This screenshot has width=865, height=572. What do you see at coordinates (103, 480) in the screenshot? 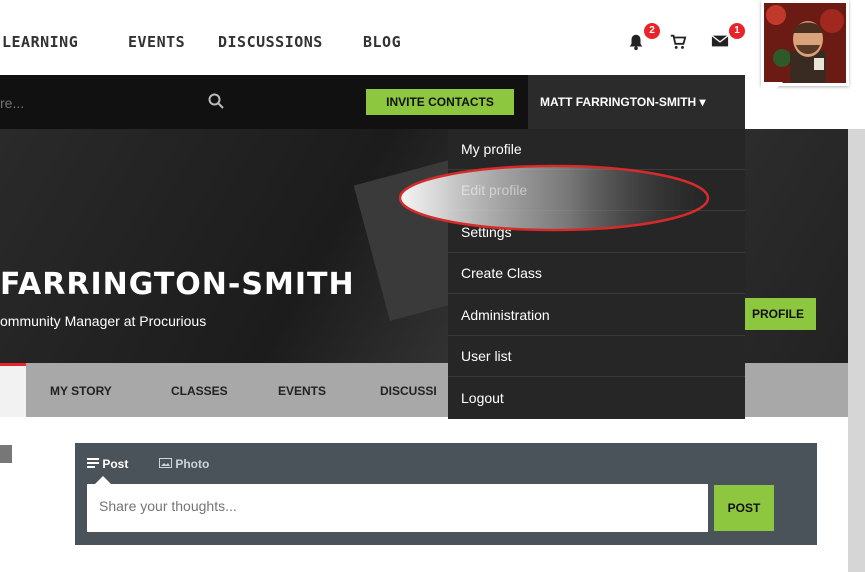
I see `active-tab-caret` at bounding box center [103, 480].